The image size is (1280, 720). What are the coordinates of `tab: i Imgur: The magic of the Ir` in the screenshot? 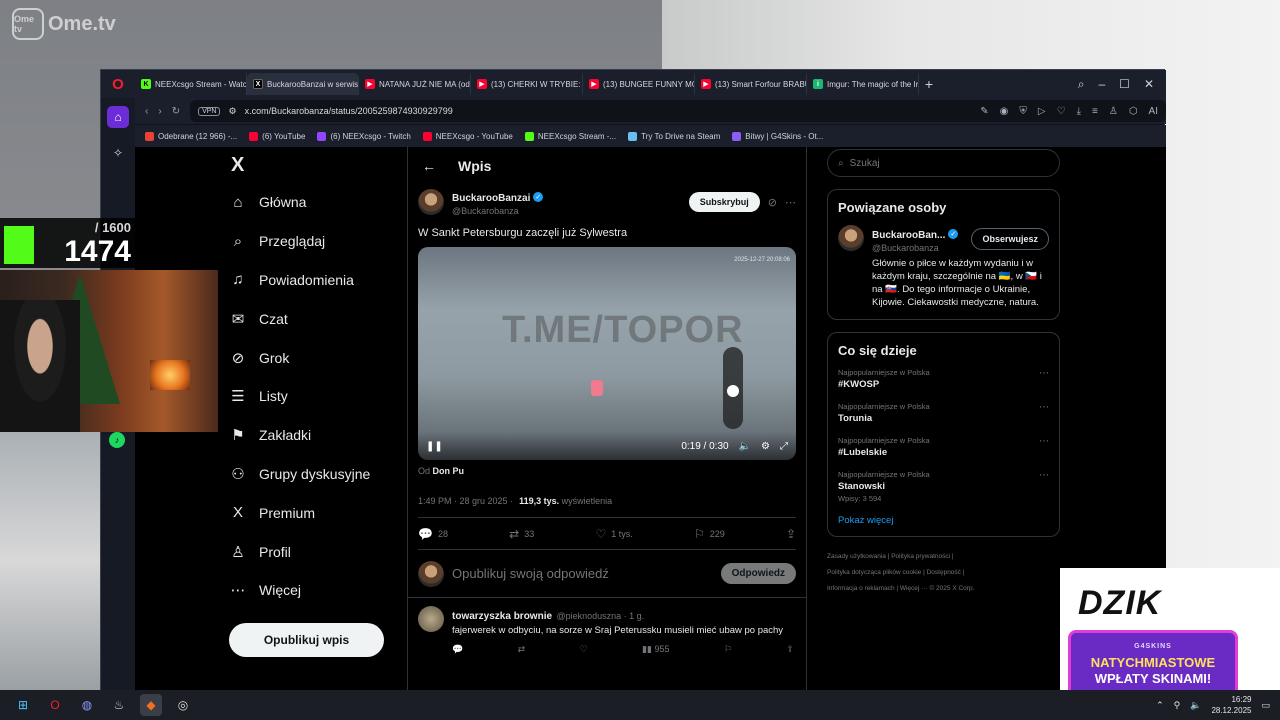 It's located at (863, 84).